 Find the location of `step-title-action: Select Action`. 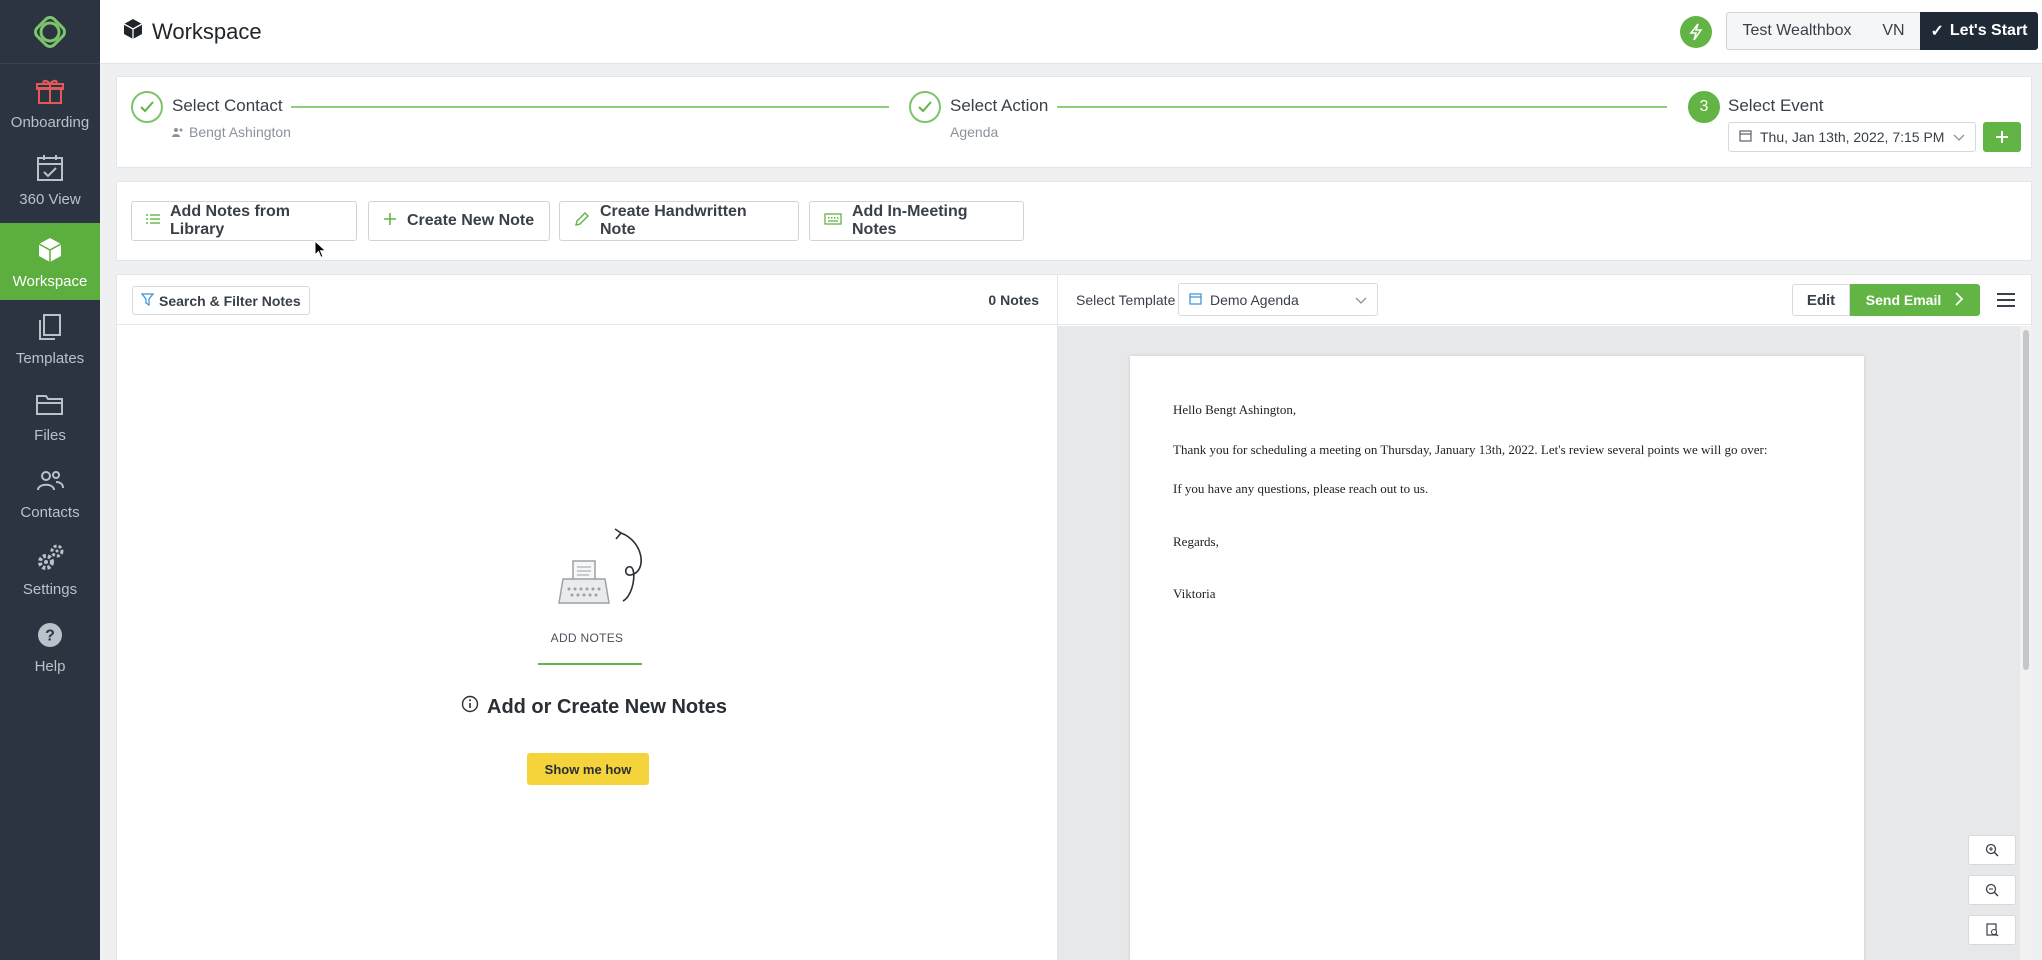

step-title-action: Select Action is located at coordinates (999, 106).